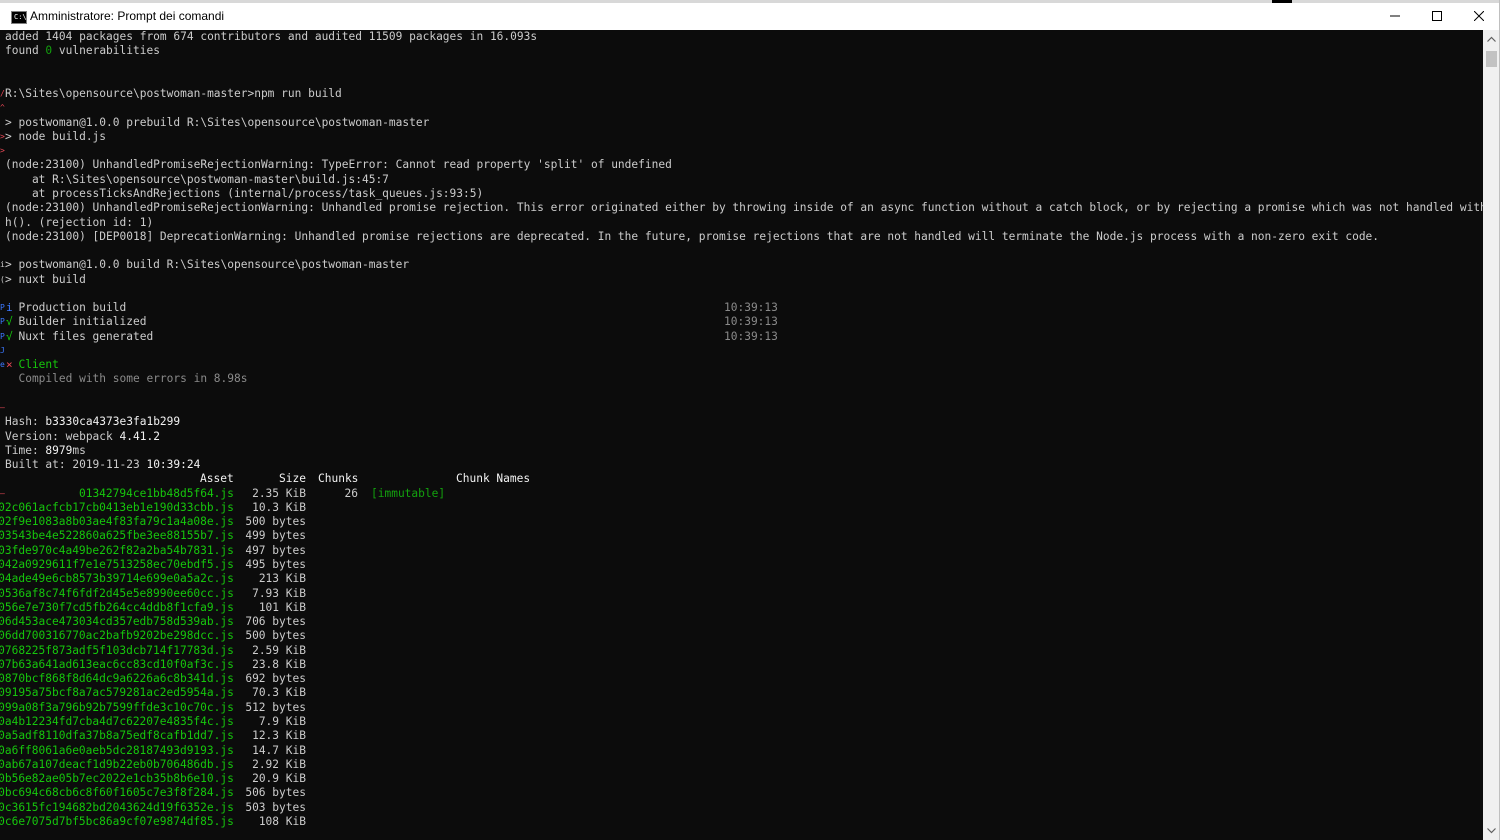 This screenshot has height=840, width=1500. What do you see at coordinates (117, 793) in the screenshot?
I see `asset-name: 0bc694c68cb6c8f60f1605c7e3f8f284.js` at bounding box center [117, 793].